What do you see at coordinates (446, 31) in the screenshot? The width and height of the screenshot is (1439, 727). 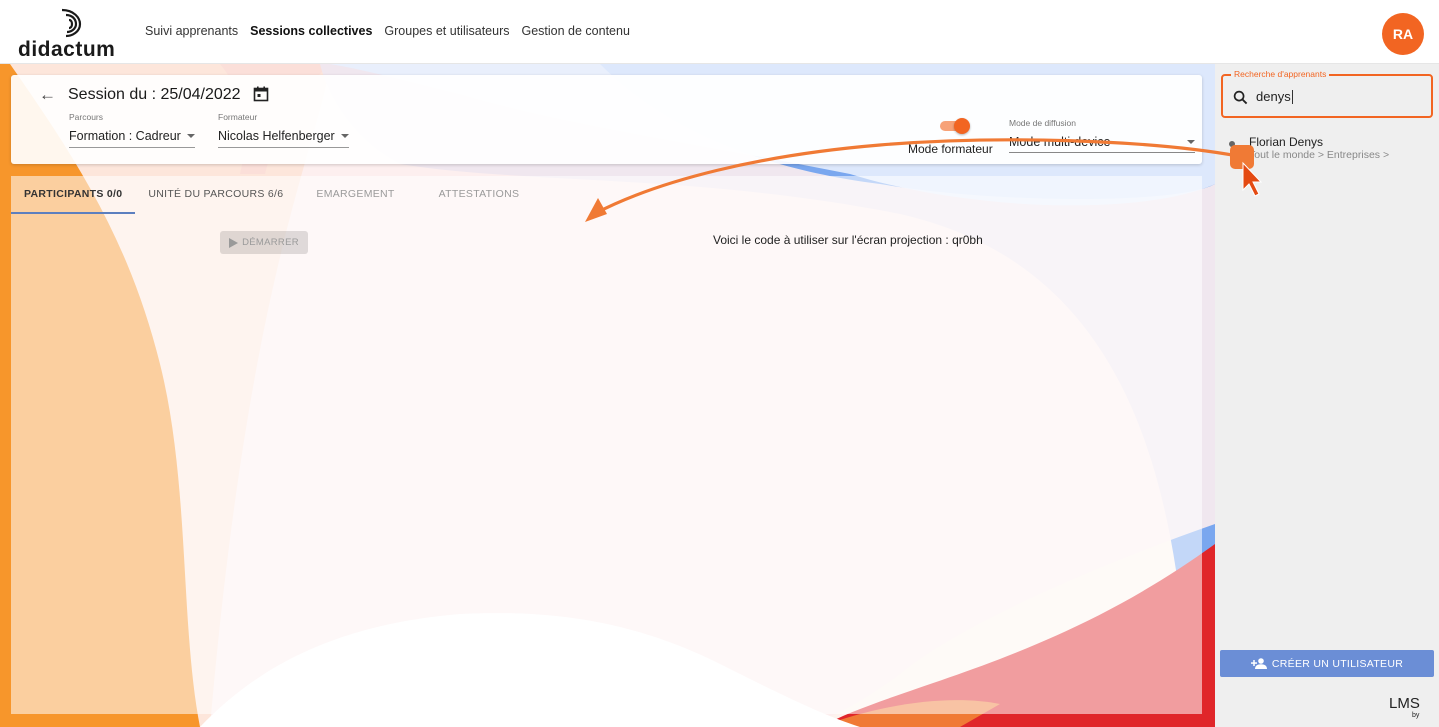 I see `nav-item-groupes-utilisateurs: Groupes et utilisateurs` at bounding box center [446, 31].